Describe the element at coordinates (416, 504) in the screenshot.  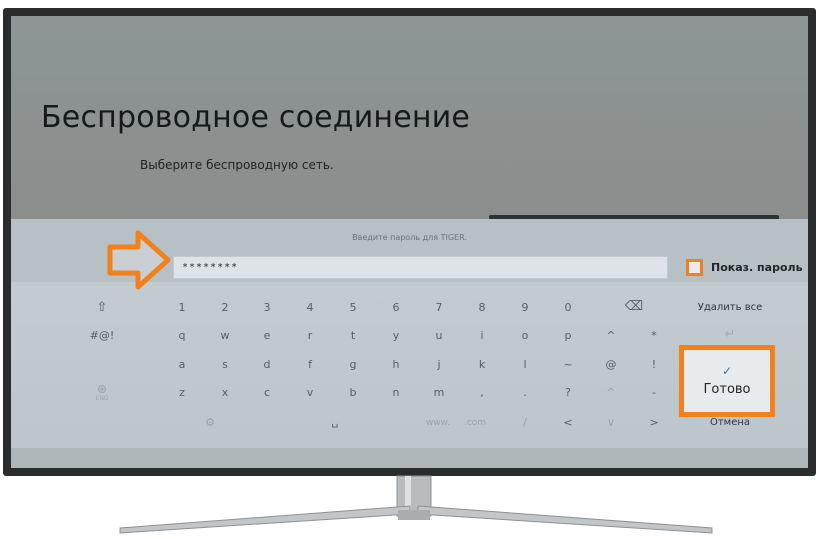
I see `tv-stand` at that location.